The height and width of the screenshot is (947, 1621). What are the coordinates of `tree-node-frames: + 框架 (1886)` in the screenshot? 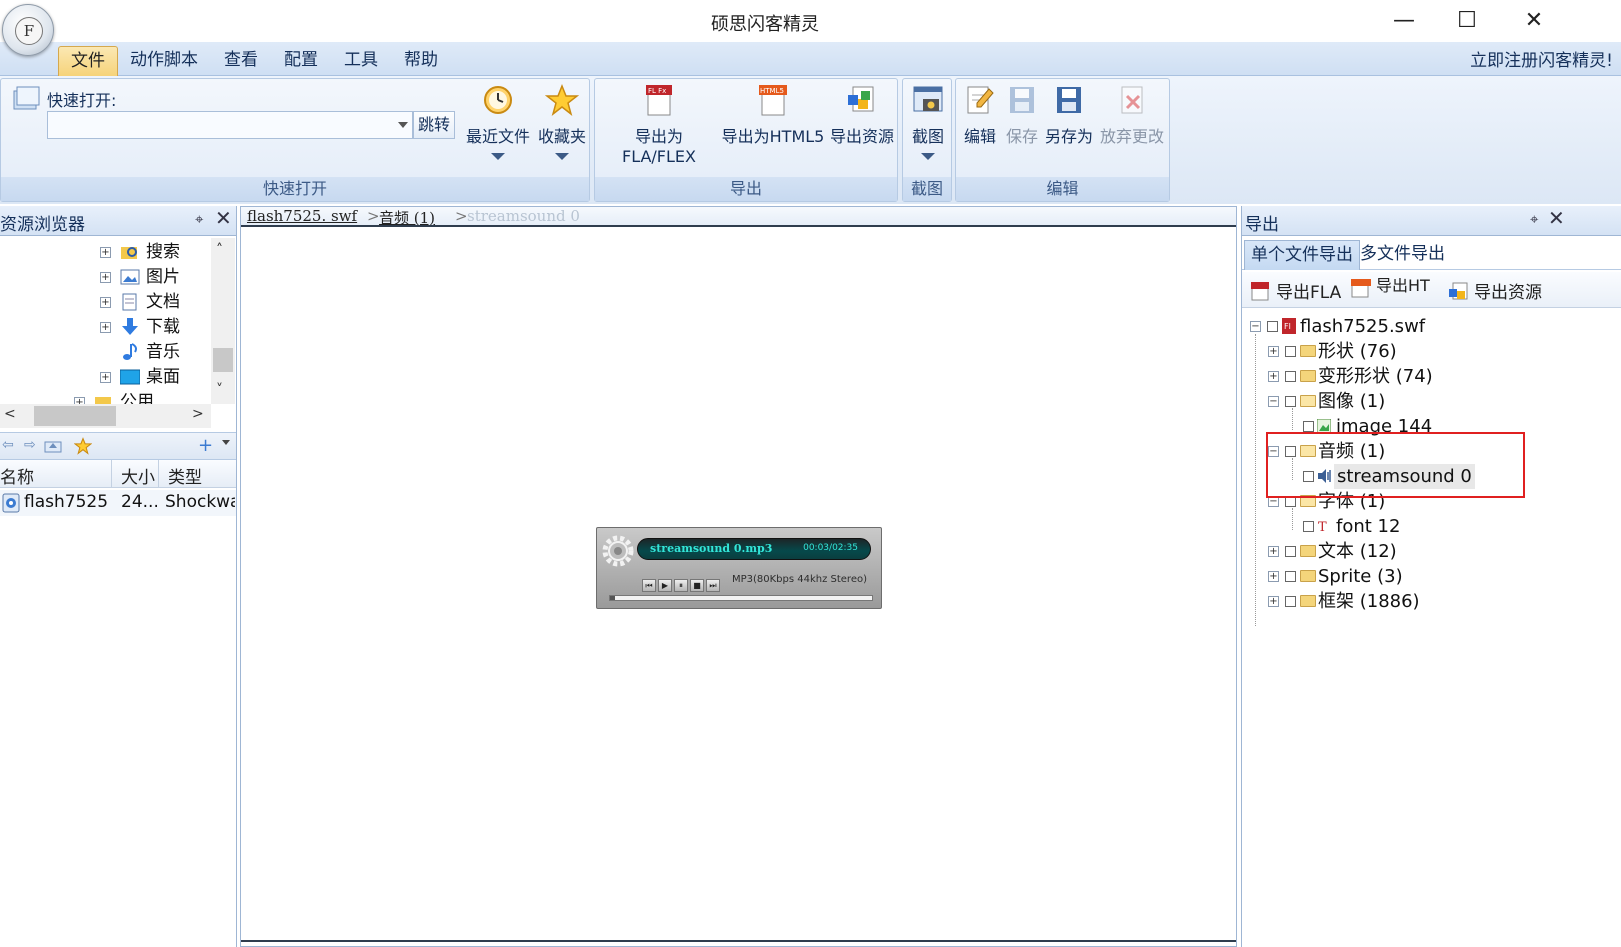 It's located at (1418, 601).